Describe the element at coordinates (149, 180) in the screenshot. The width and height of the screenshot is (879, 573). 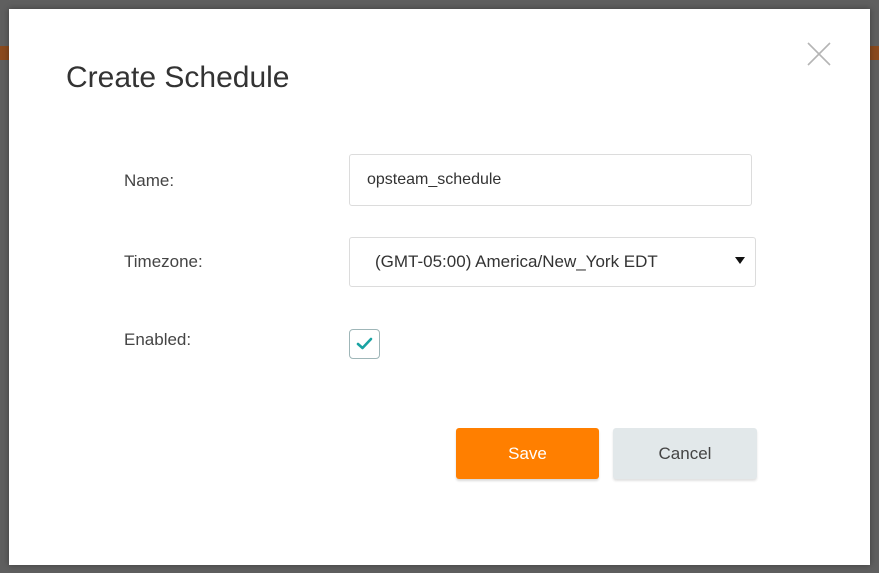
I see `name-label: Name:` at that location.